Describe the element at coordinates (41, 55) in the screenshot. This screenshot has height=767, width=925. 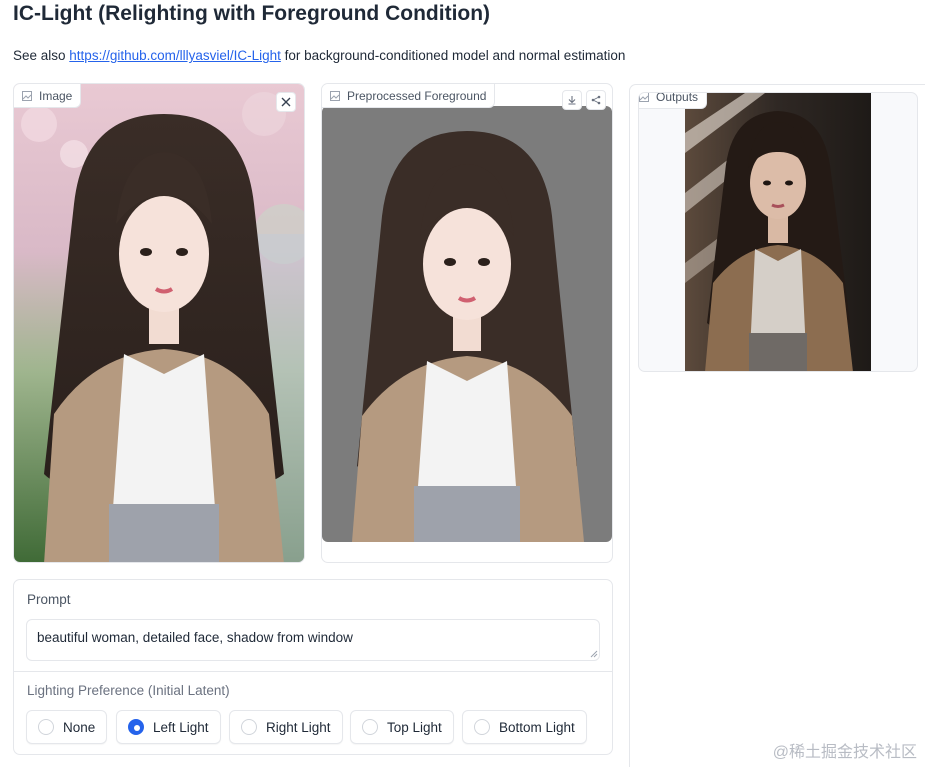
I see `see-also-prefix: See also` at that location.